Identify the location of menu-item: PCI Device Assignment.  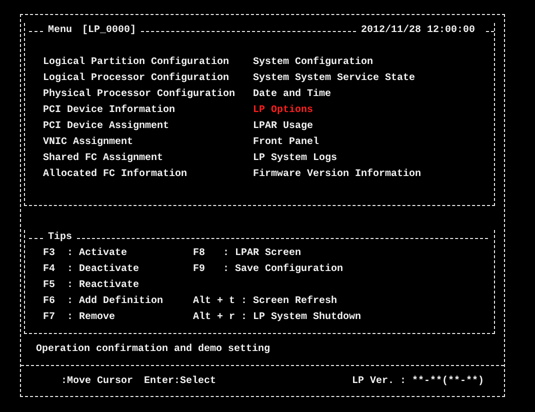
(148, 127).